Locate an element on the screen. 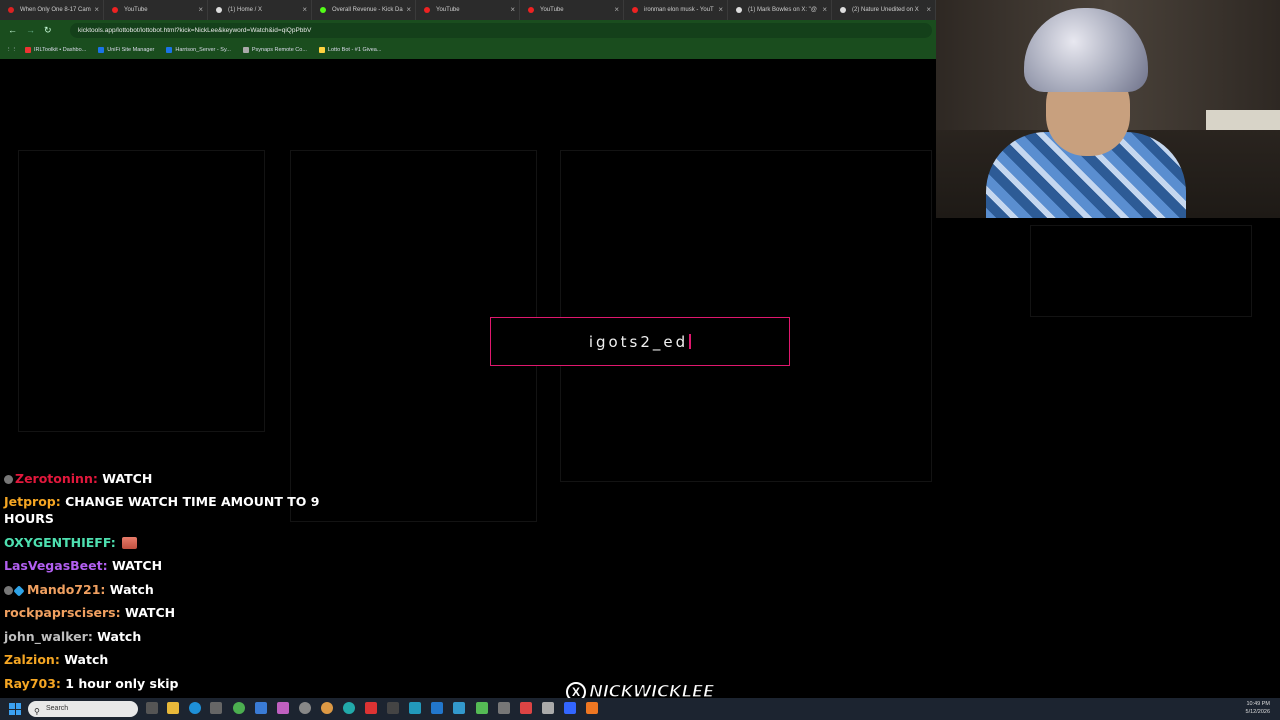  cube-badge-icon is located at coordinates (19, 591).